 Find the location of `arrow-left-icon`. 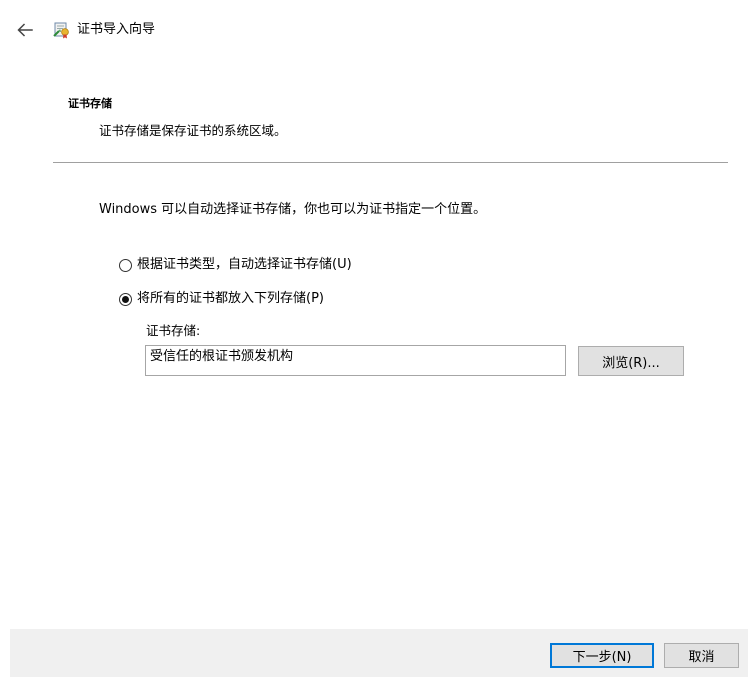

arrow-left-icon is located at coordinates (25, 30).